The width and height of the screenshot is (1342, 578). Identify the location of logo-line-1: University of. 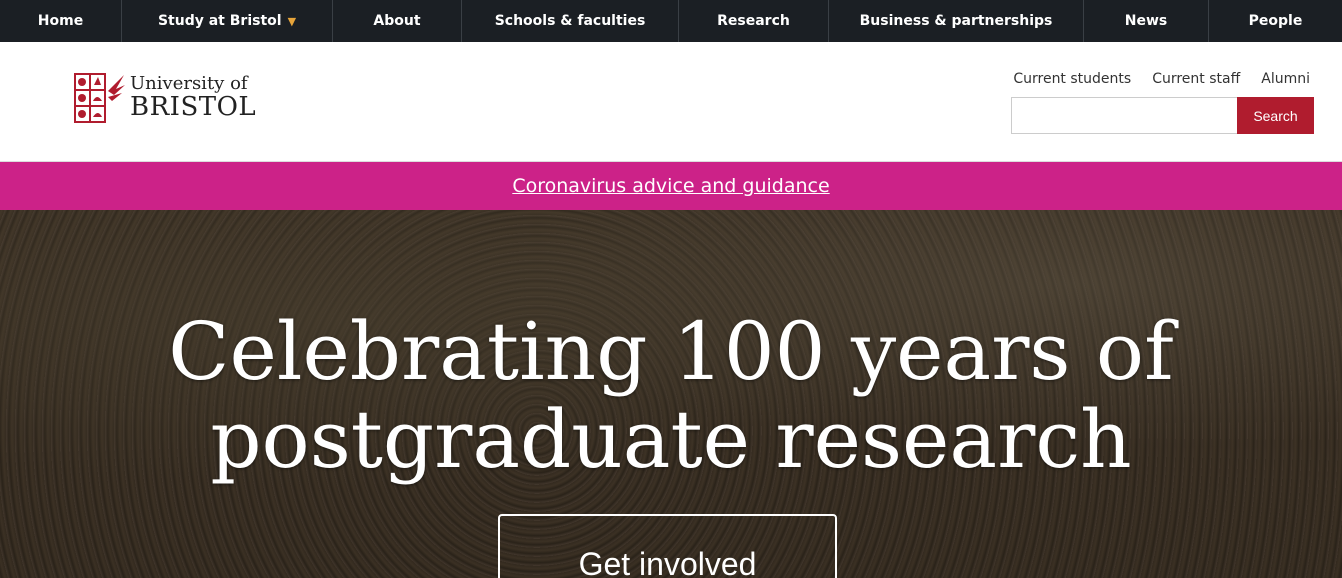
(189, 83).